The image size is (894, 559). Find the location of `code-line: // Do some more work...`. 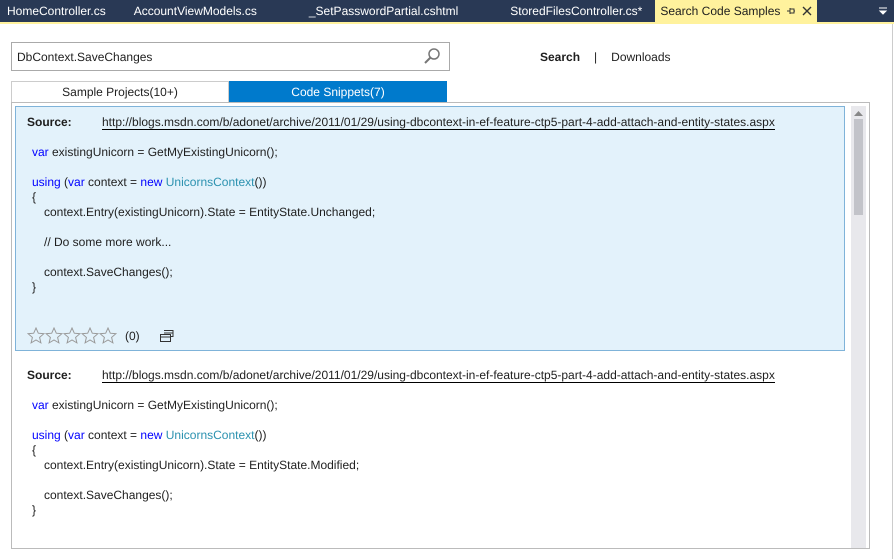

code-line: // Do some more work... is located at coordinates (108, 242).